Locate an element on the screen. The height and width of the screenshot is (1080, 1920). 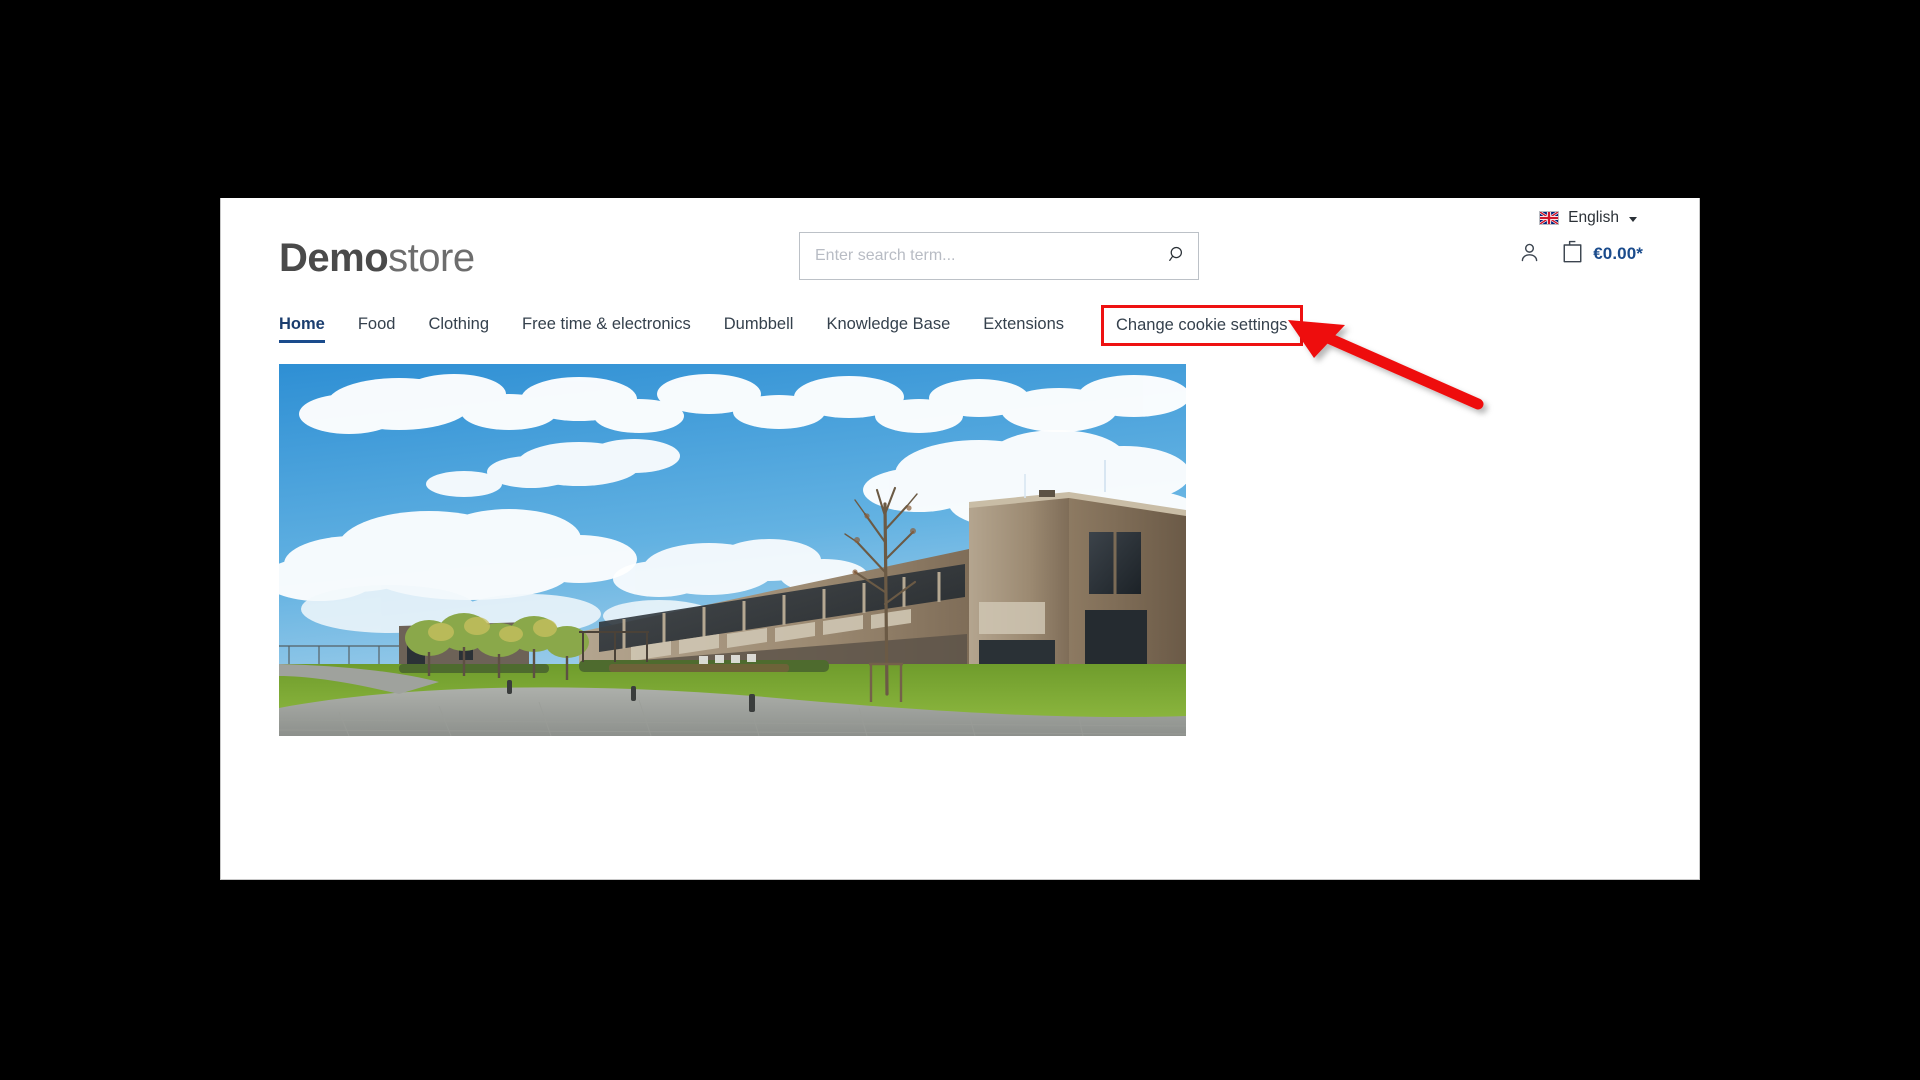
nav-item-knowledge-base: Knowledge Base is located at coordinates (888, 328).